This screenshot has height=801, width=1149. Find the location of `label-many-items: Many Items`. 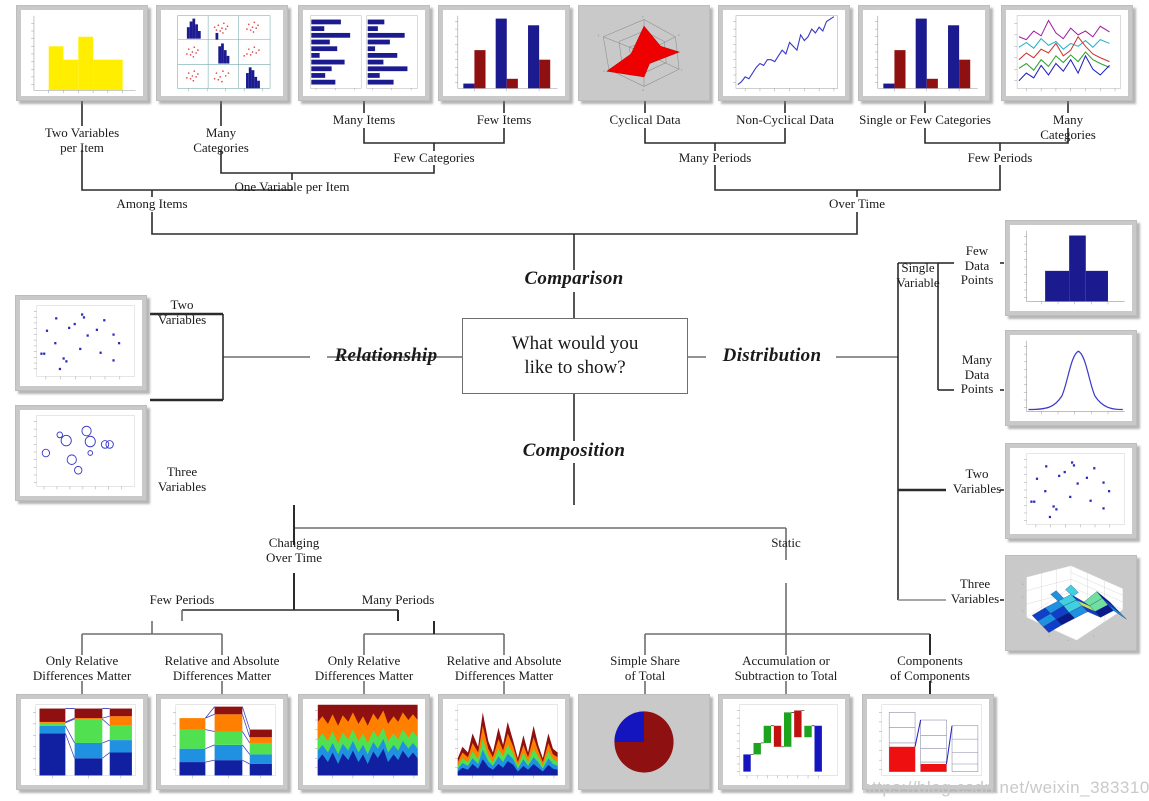

label-many-items: Many Items is located at coordinates (364, 119).